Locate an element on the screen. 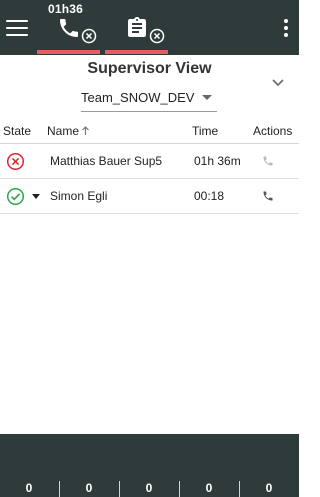 The height and width of the screenshot is (497, 320). tab-phone-call is located at coordinates (68, 33).